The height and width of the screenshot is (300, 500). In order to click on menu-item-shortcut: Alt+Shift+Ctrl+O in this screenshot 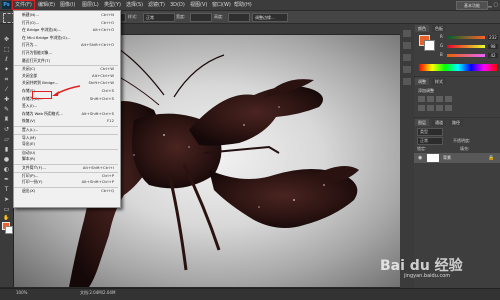, I will do `click(97, 45)`.